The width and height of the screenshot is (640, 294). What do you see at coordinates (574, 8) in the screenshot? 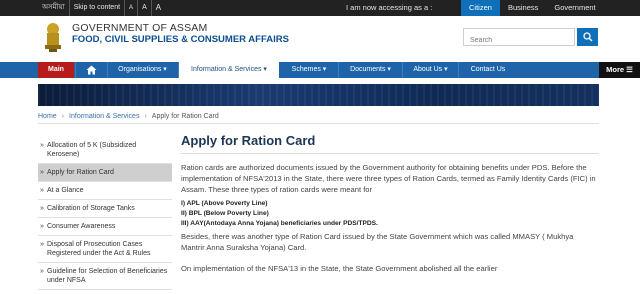
I see `role-tab-government: Government` at bounding box center [574, 8].